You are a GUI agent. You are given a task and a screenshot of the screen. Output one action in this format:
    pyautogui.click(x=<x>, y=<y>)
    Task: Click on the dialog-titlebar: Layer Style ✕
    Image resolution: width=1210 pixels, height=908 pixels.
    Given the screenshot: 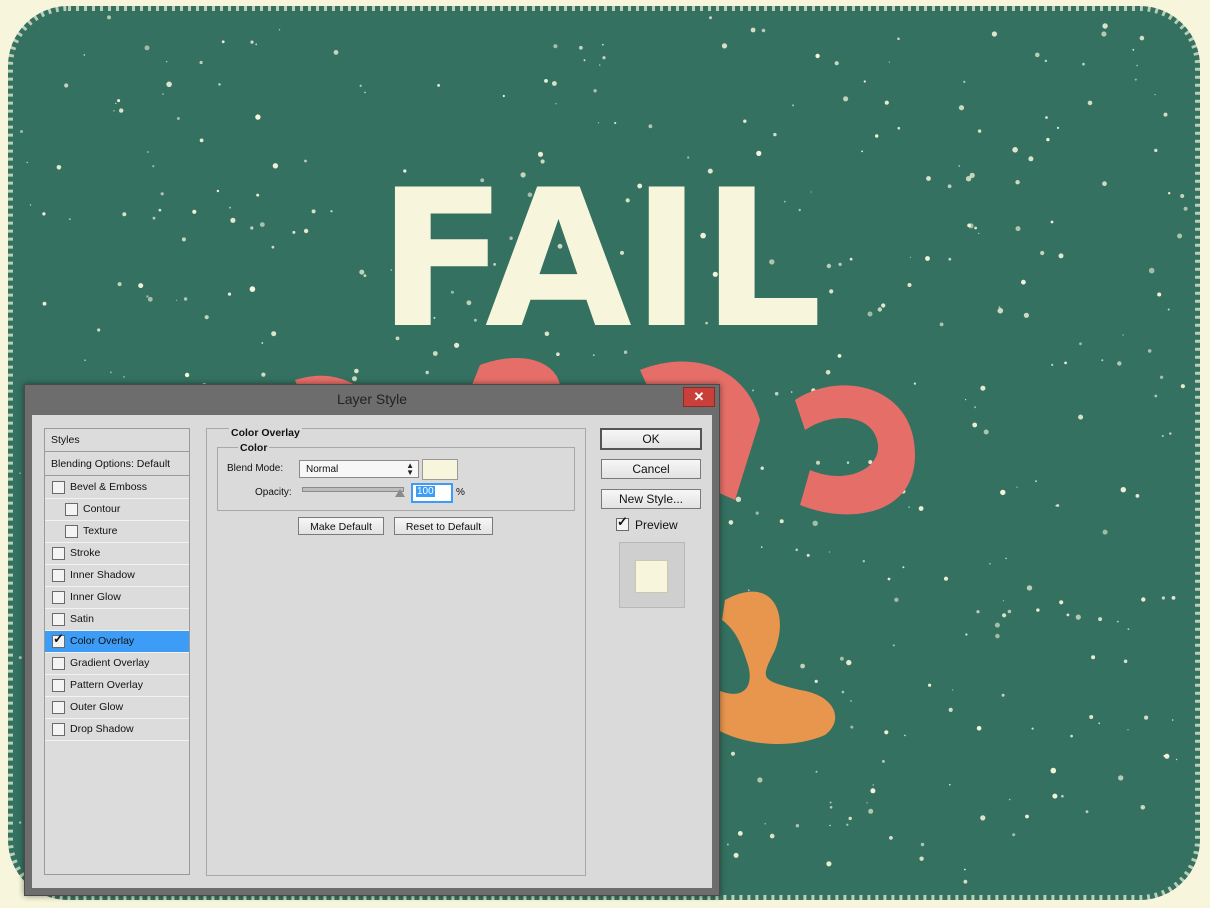 What is the action you would take?
    pyautogui.click(x=372, y=399)
    